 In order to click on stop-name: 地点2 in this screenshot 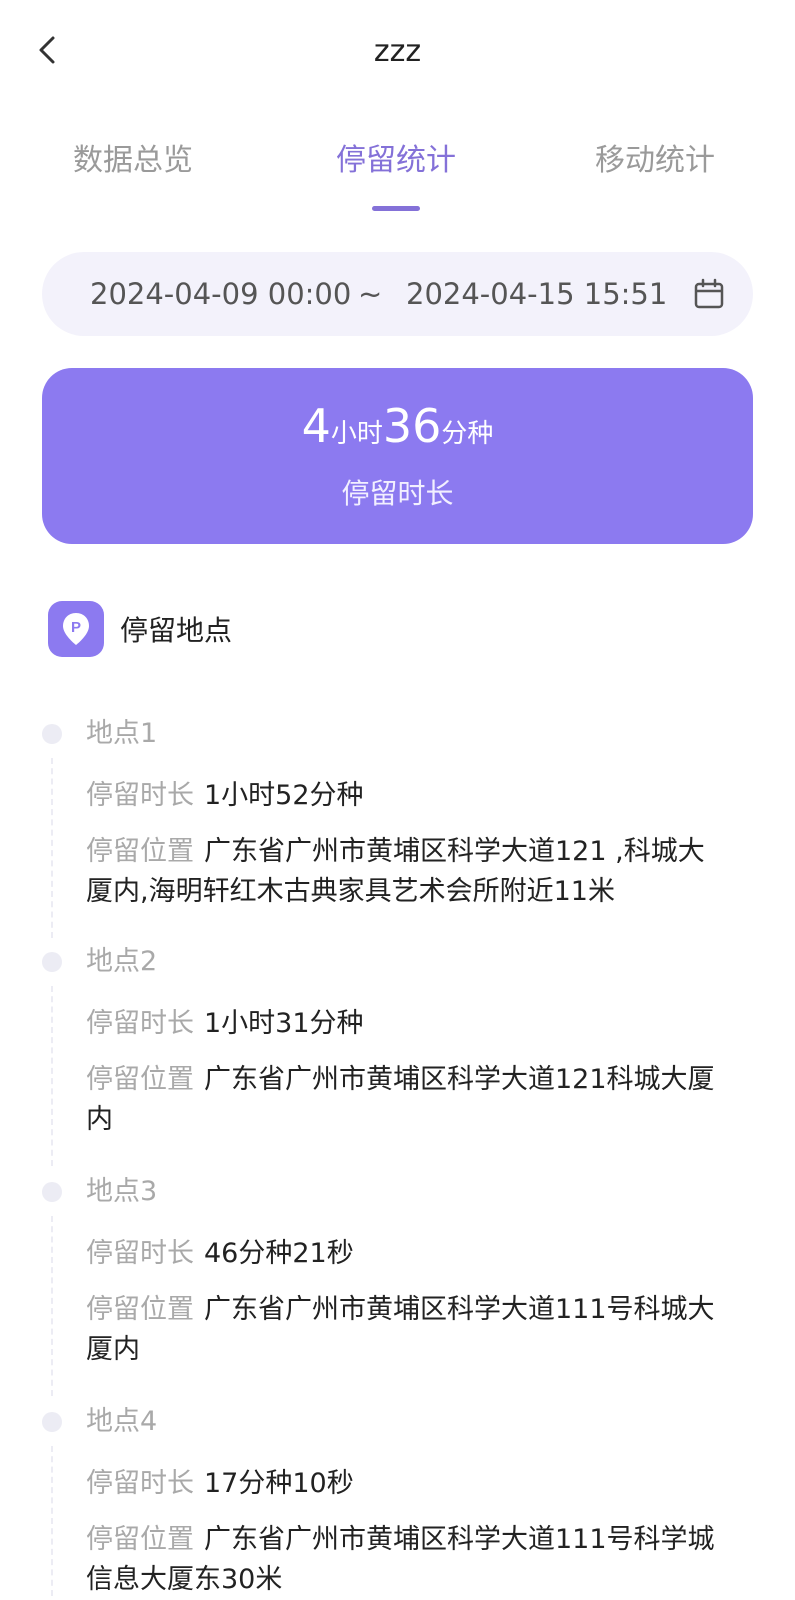, I will do `click(122, 961)`.